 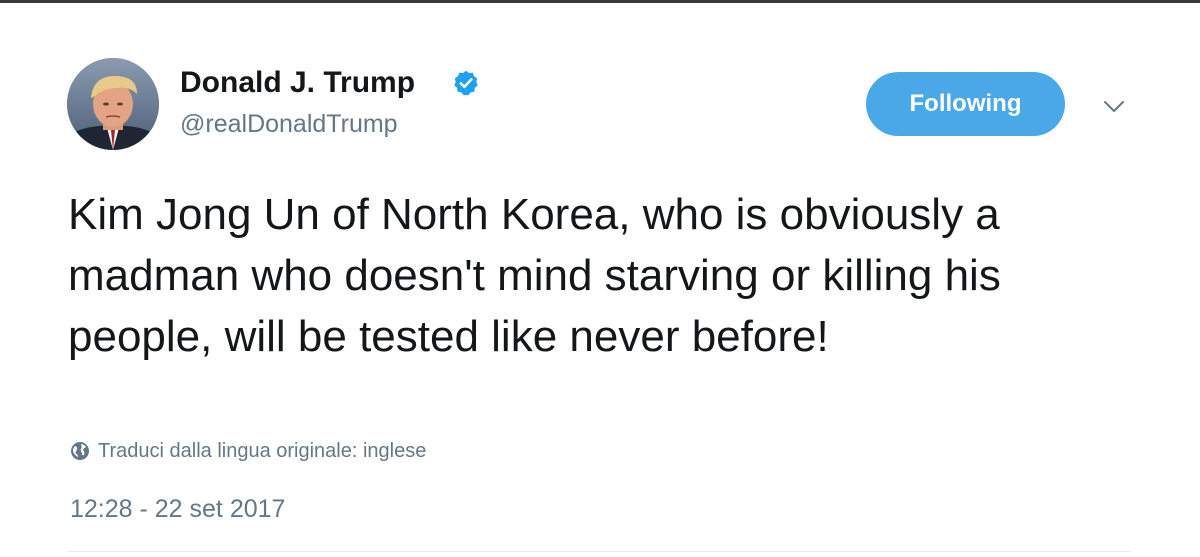 I want to click on avatar-portrait-icon, so click(x=113, y=104).